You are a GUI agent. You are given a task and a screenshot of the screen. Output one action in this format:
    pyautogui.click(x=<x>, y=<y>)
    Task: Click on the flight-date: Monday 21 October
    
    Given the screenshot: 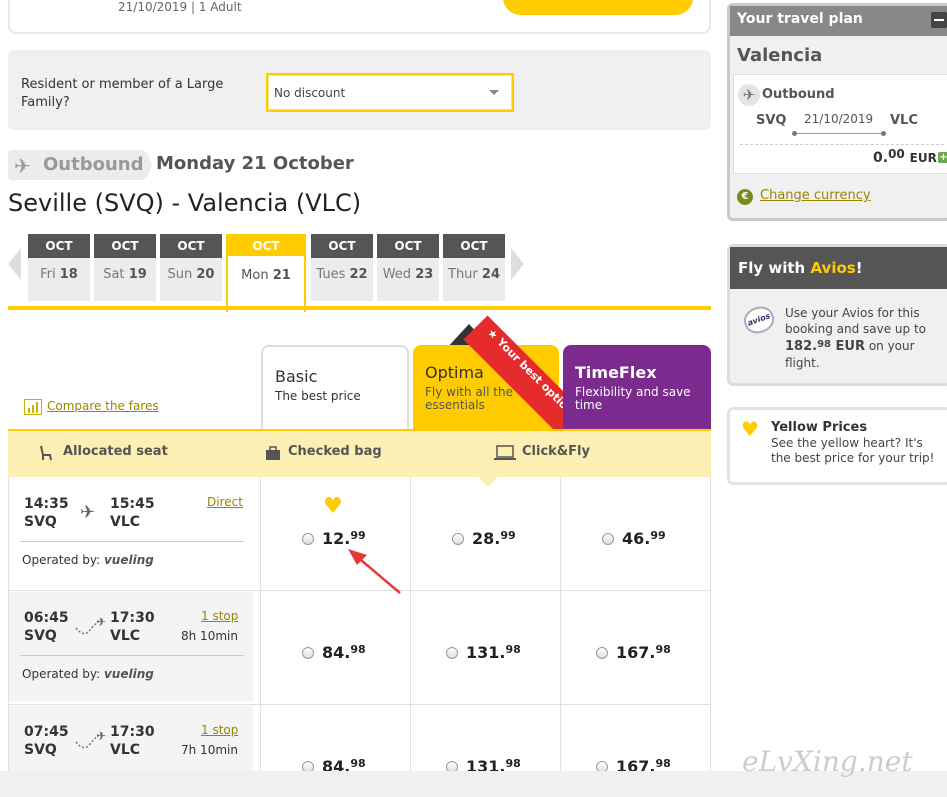 What is the action you would take?
    pyautogui.click(x=255, y=163)
    